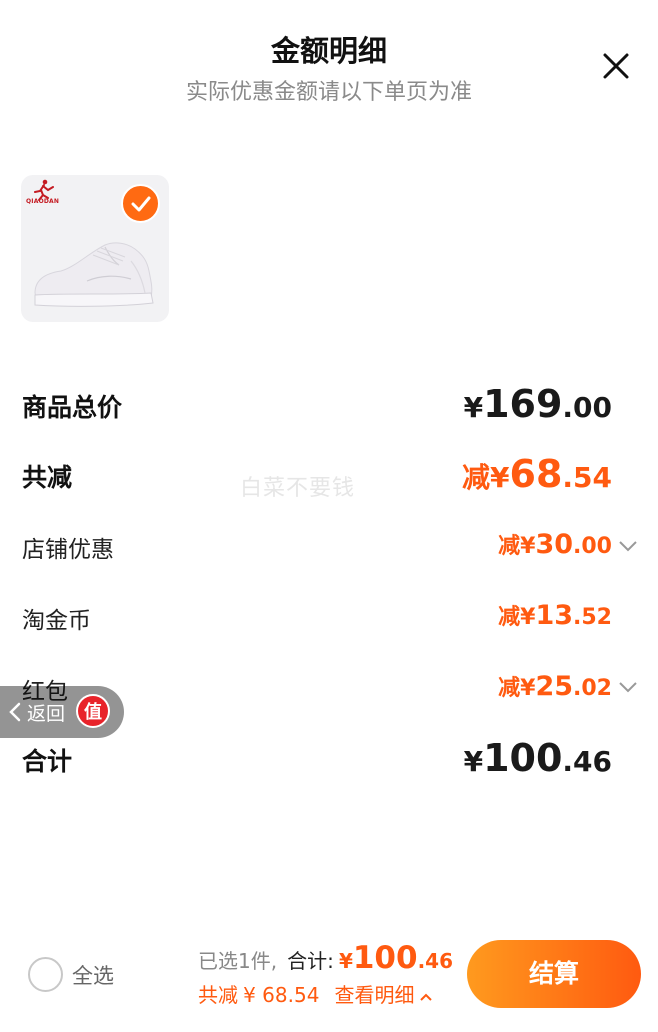  Describe the element at coordinates (555, 615) in the screenshot. I see `taojinbi-value: 减¥13.52` at that location.